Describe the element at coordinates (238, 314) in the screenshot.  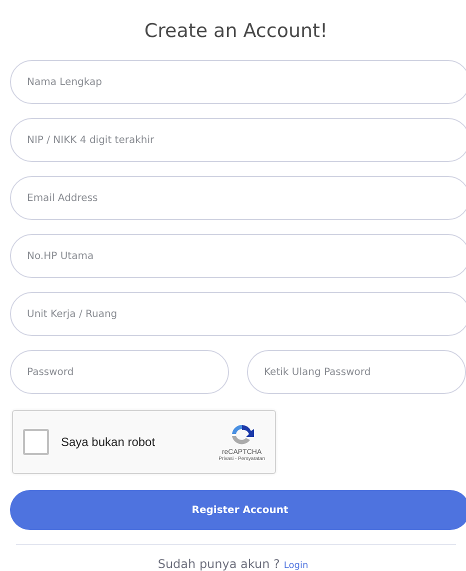
I see `text-field: Unit Kerja / Ruang` at that location.